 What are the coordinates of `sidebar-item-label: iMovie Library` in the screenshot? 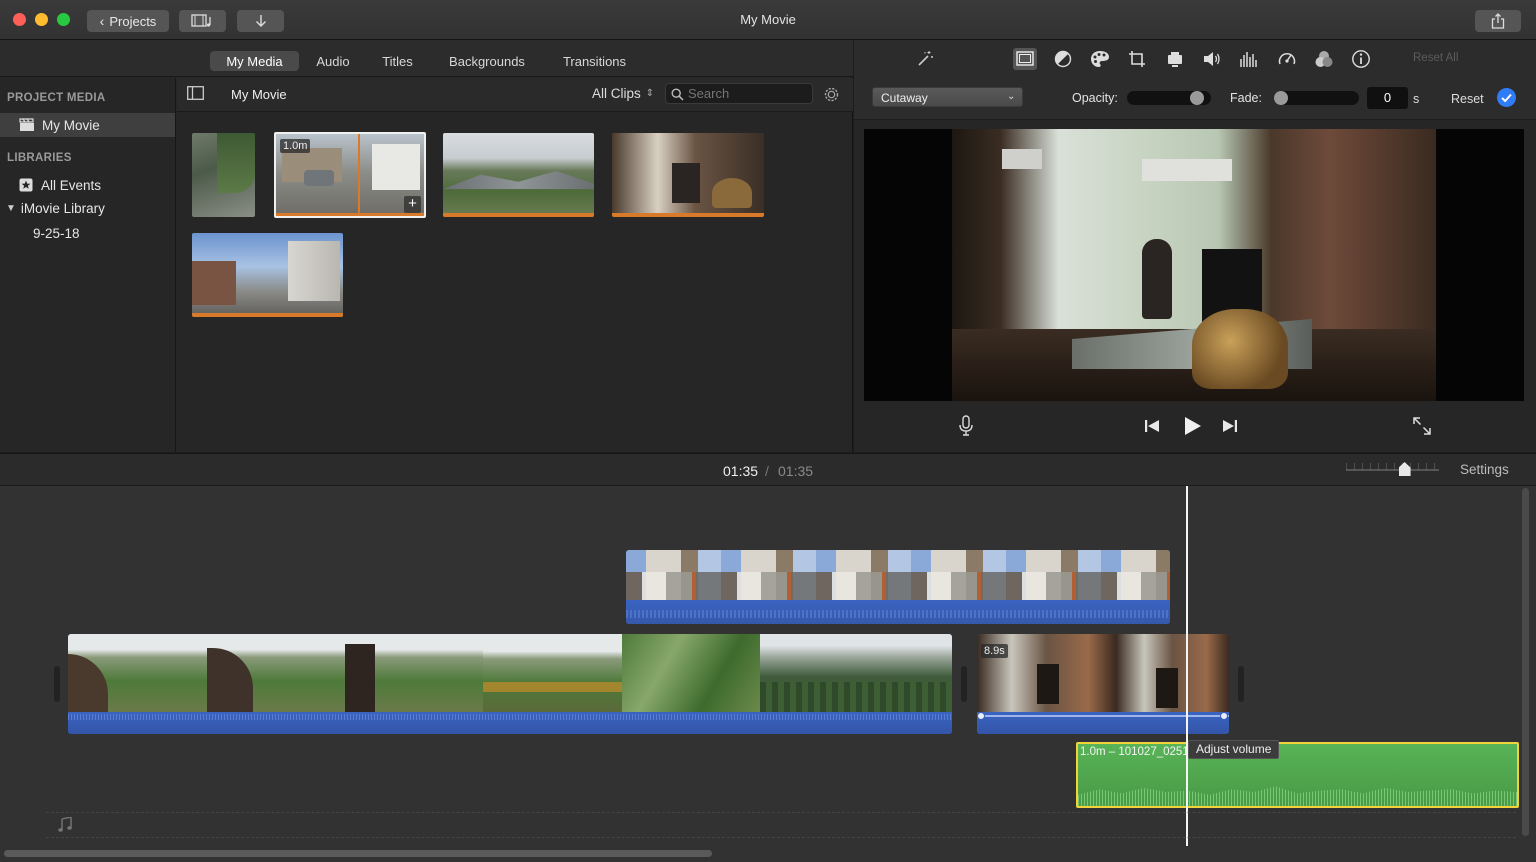 It's located at (62, 208).